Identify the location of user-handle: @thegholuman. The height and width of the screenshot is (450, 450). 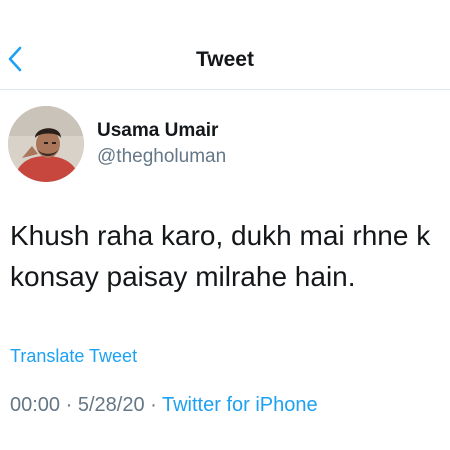
(161, 157).